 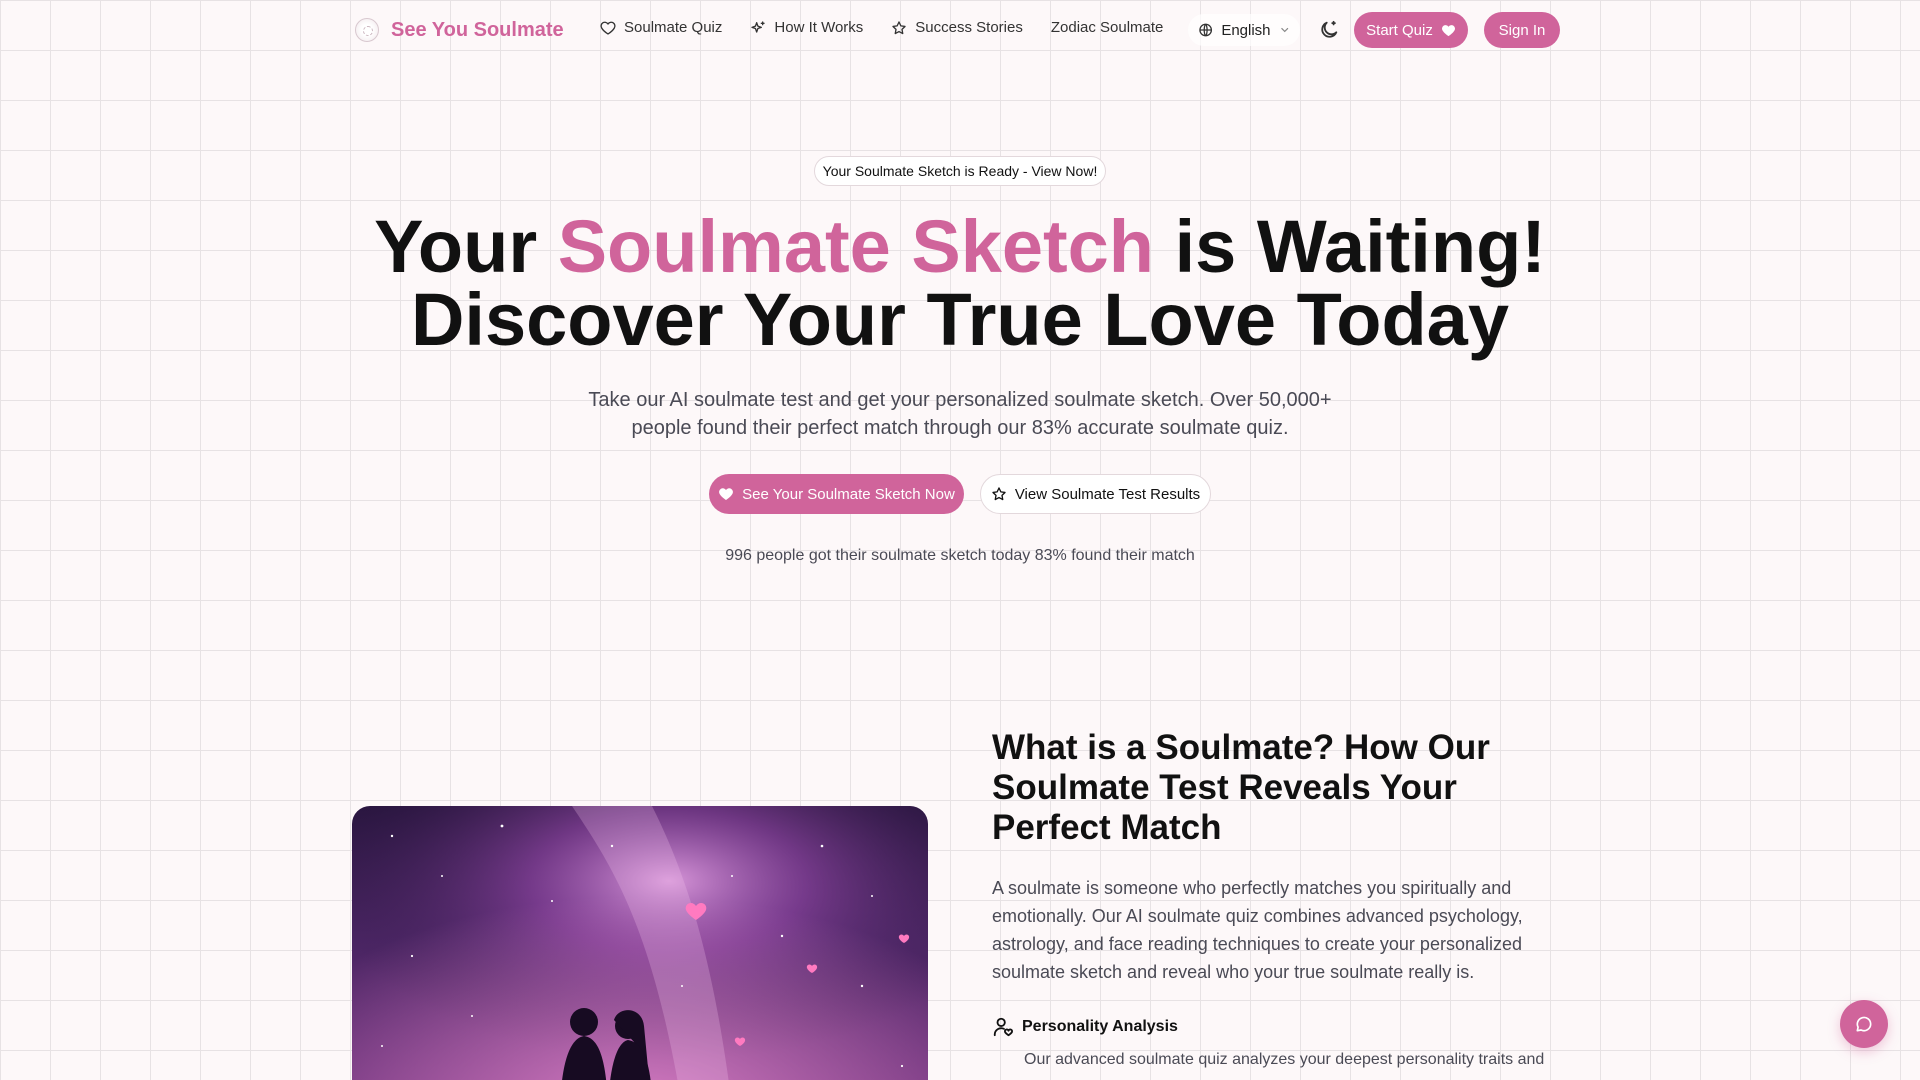 I want to click on chat-bubble-icon, so click(x=1864, y=1024).